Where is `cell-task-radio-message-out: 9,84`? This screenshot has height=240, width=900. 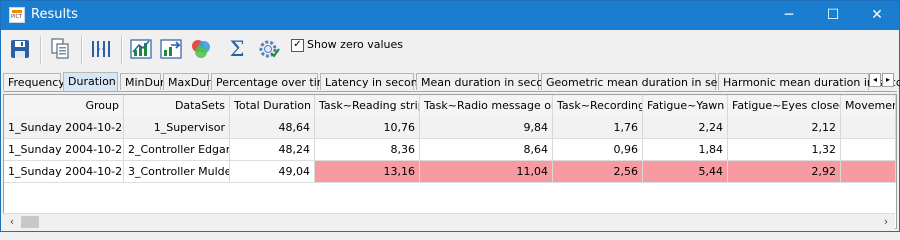
cell-task-radio-message-out: 9,84 is located at coordinates (486, 127).